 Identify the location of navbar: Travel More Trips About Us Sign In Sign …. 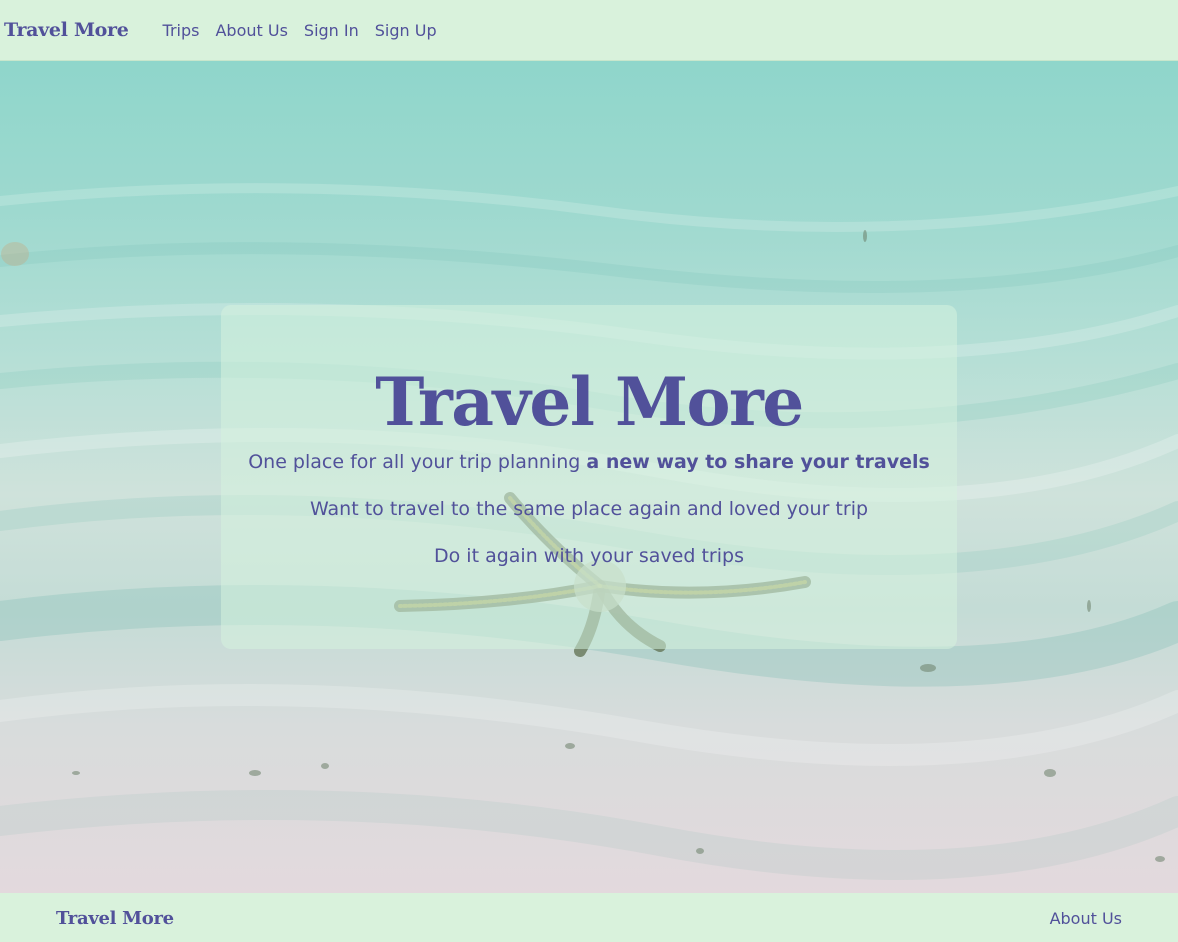
(589, 30).